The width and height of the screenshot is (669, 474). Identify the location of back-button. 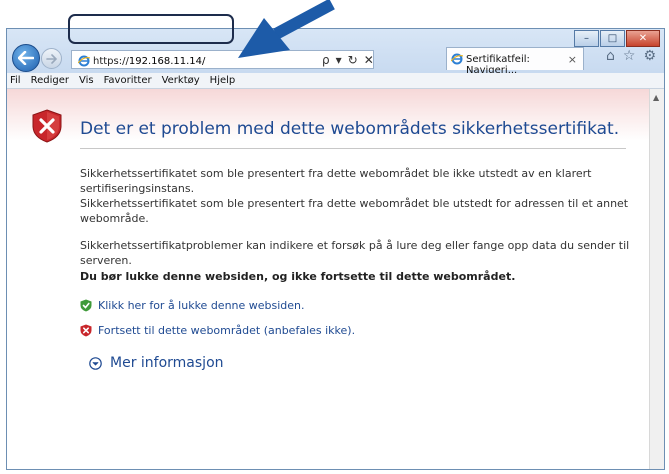
(26, 58).